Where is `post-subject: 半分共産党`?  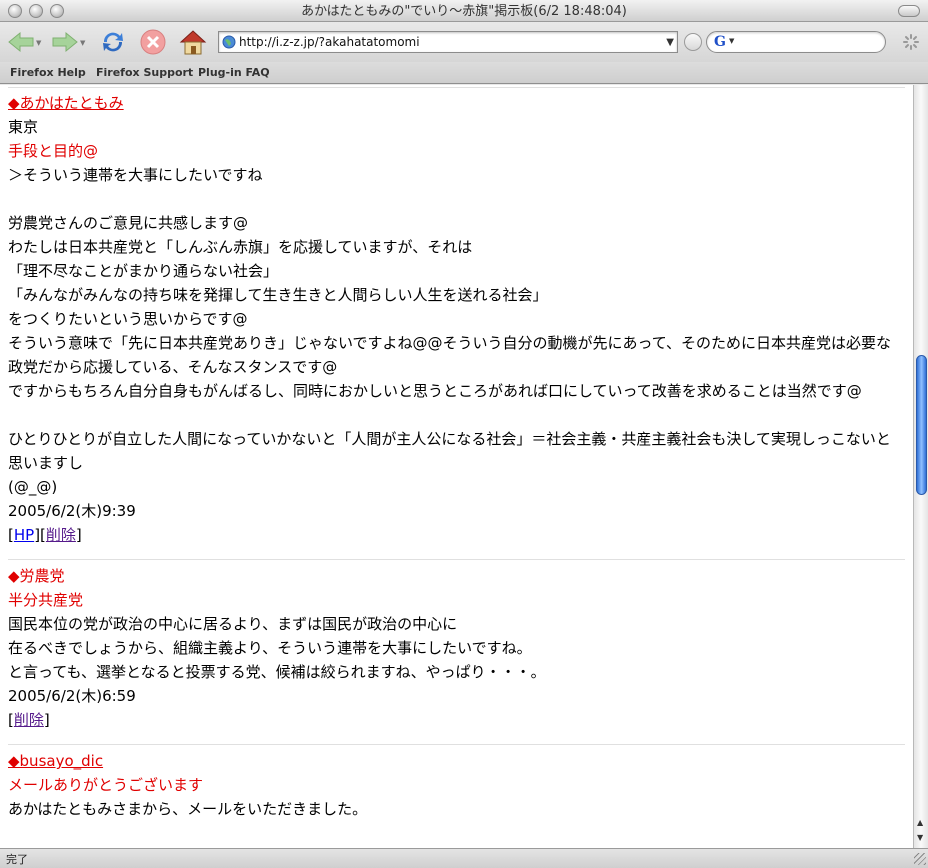 post-subject: 半分共産党 is located at coordinates (46, 600).